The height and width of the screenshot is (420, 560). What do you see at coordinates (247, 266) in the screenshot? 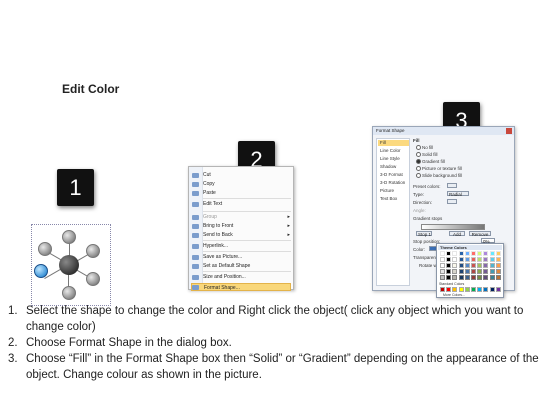
I see `menu-item: Set as Default Shape` at bounding box center [247, 266].